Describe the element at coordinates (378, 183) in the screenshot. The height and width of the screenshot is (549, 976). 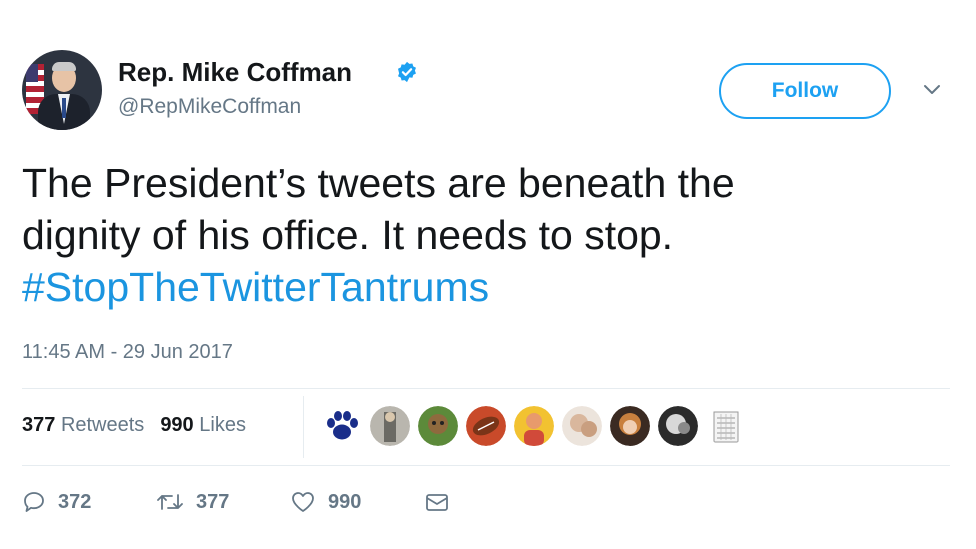
I see `tweet-text-line: The President’s tweets are beneath the` at that location.